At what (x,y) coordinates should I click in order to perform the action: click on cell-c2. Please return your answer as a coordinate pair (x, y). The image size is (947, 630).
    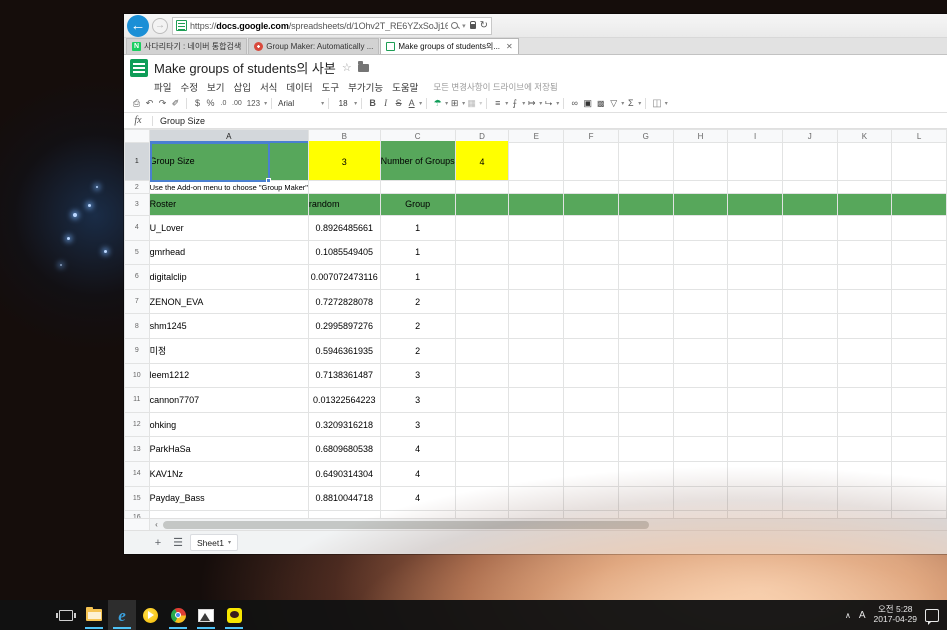
    Looking at the image, I should click on (417, 187).